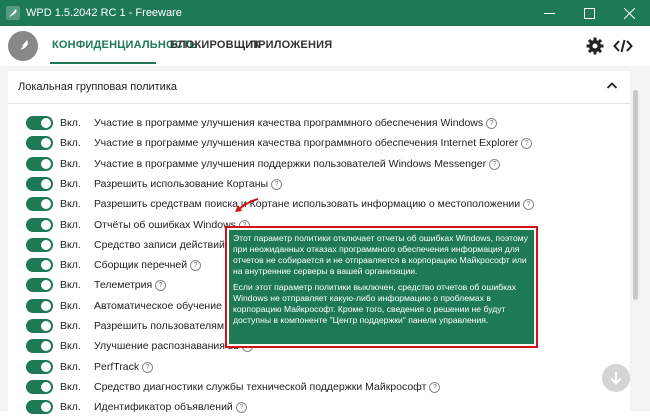 The height and width of the screenshot is (418, 650). I want to click on policy-label-text: Разрешить использование Кортаны, so click(181, 183).